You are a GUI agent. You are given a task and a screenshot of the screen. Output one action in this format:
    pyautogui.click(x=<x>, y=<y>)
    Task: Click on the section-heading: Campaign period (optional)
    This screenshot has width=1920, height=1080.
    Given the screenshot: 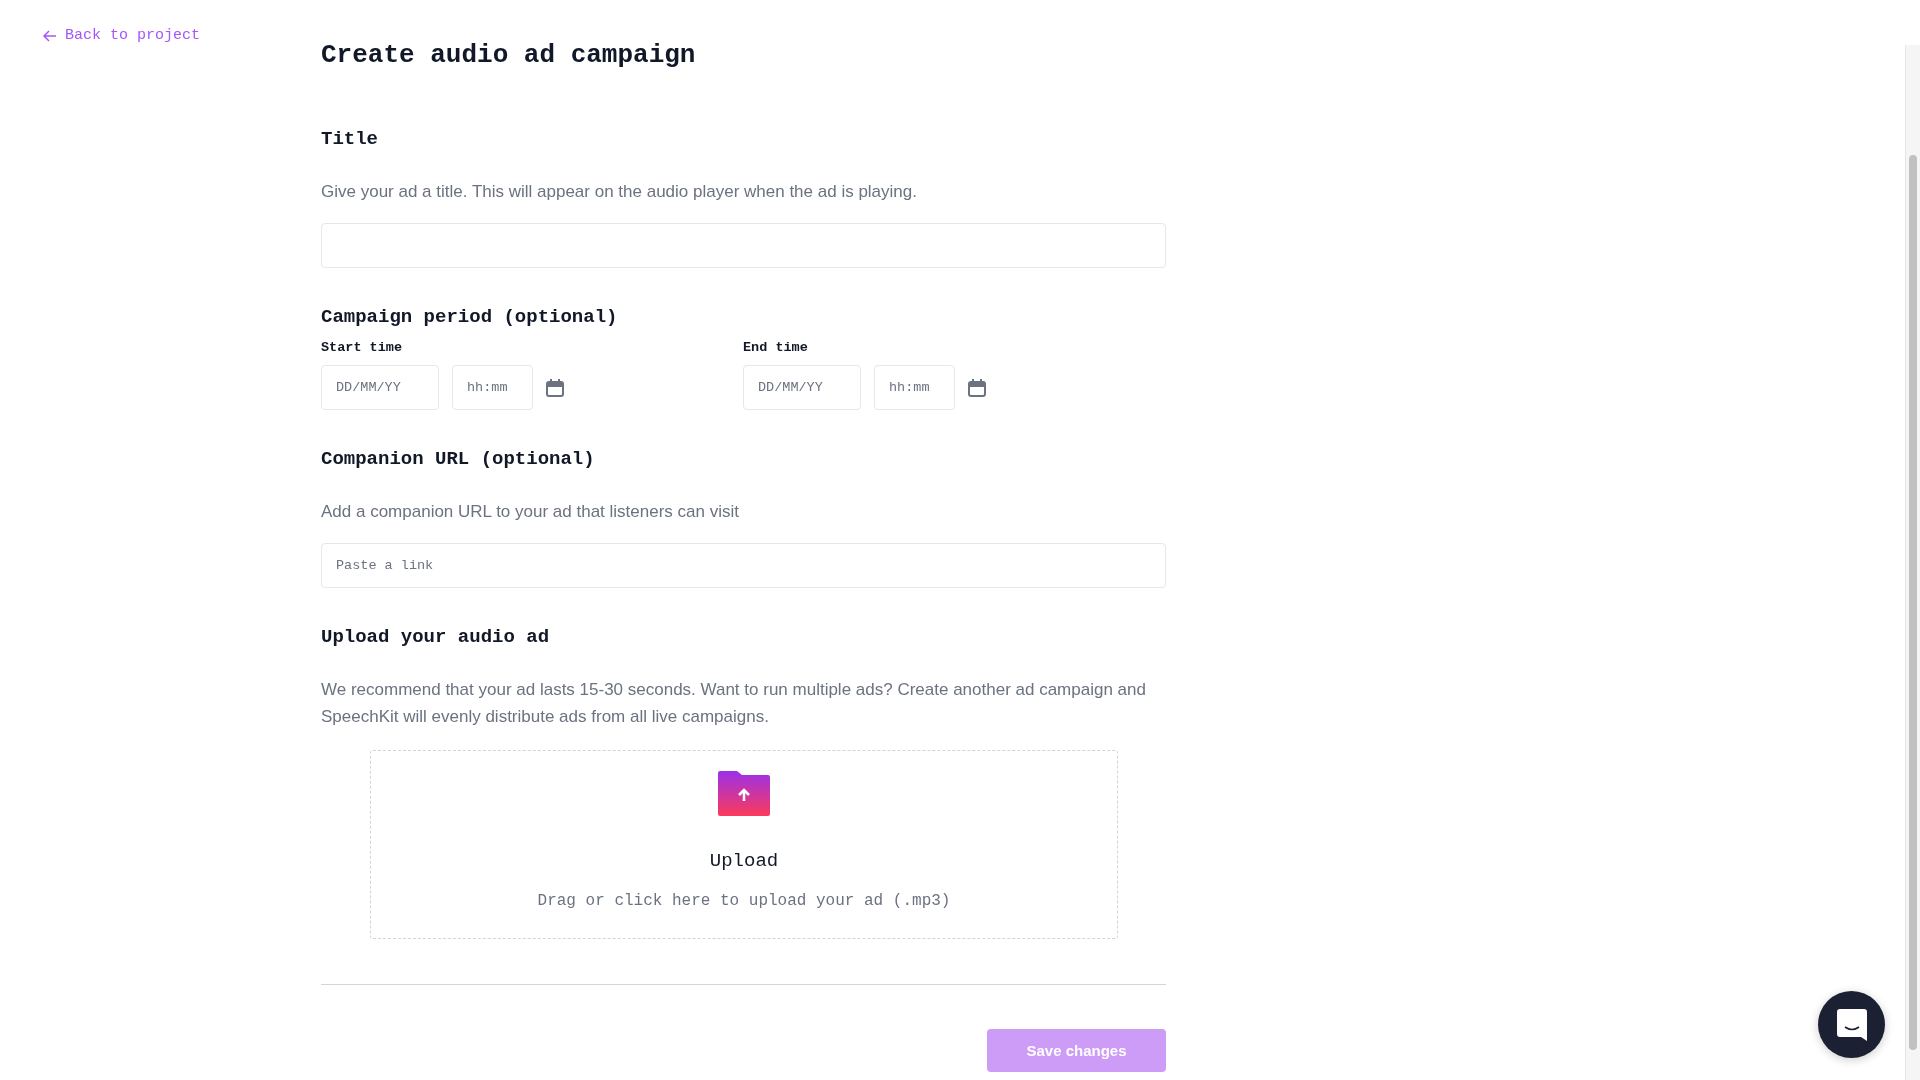 What is the action you would take?
    pyautogui.click(x=470, y=317)
    